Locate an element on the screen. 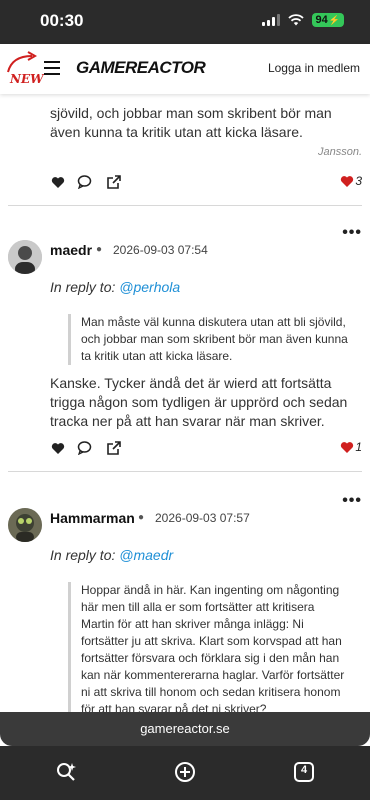 This screenshot has width=370, height=800. reply-reference: In reply to: @perhola is located at coordinates (115, 287).